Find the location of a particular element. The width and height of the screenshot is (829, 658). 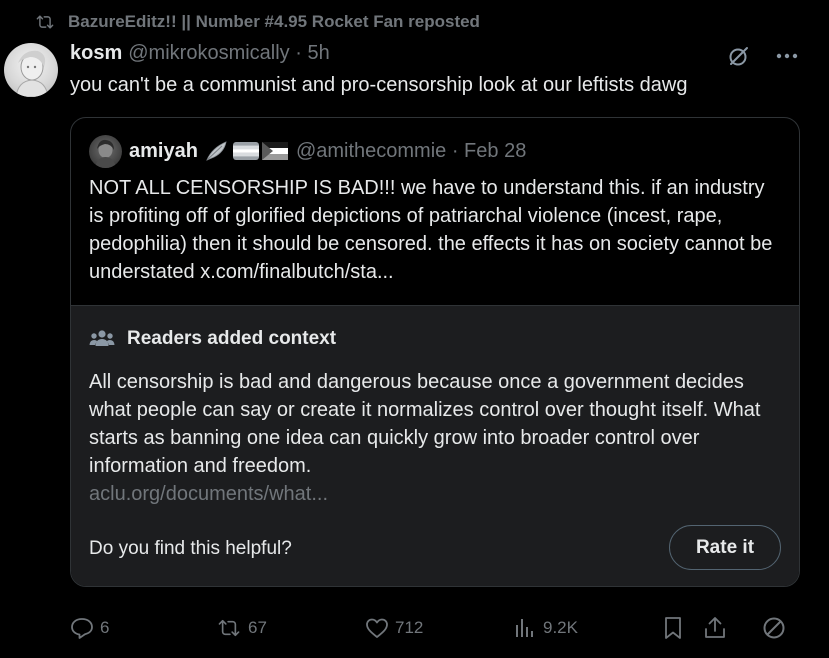

avatar is located at coordinates (31, 70).